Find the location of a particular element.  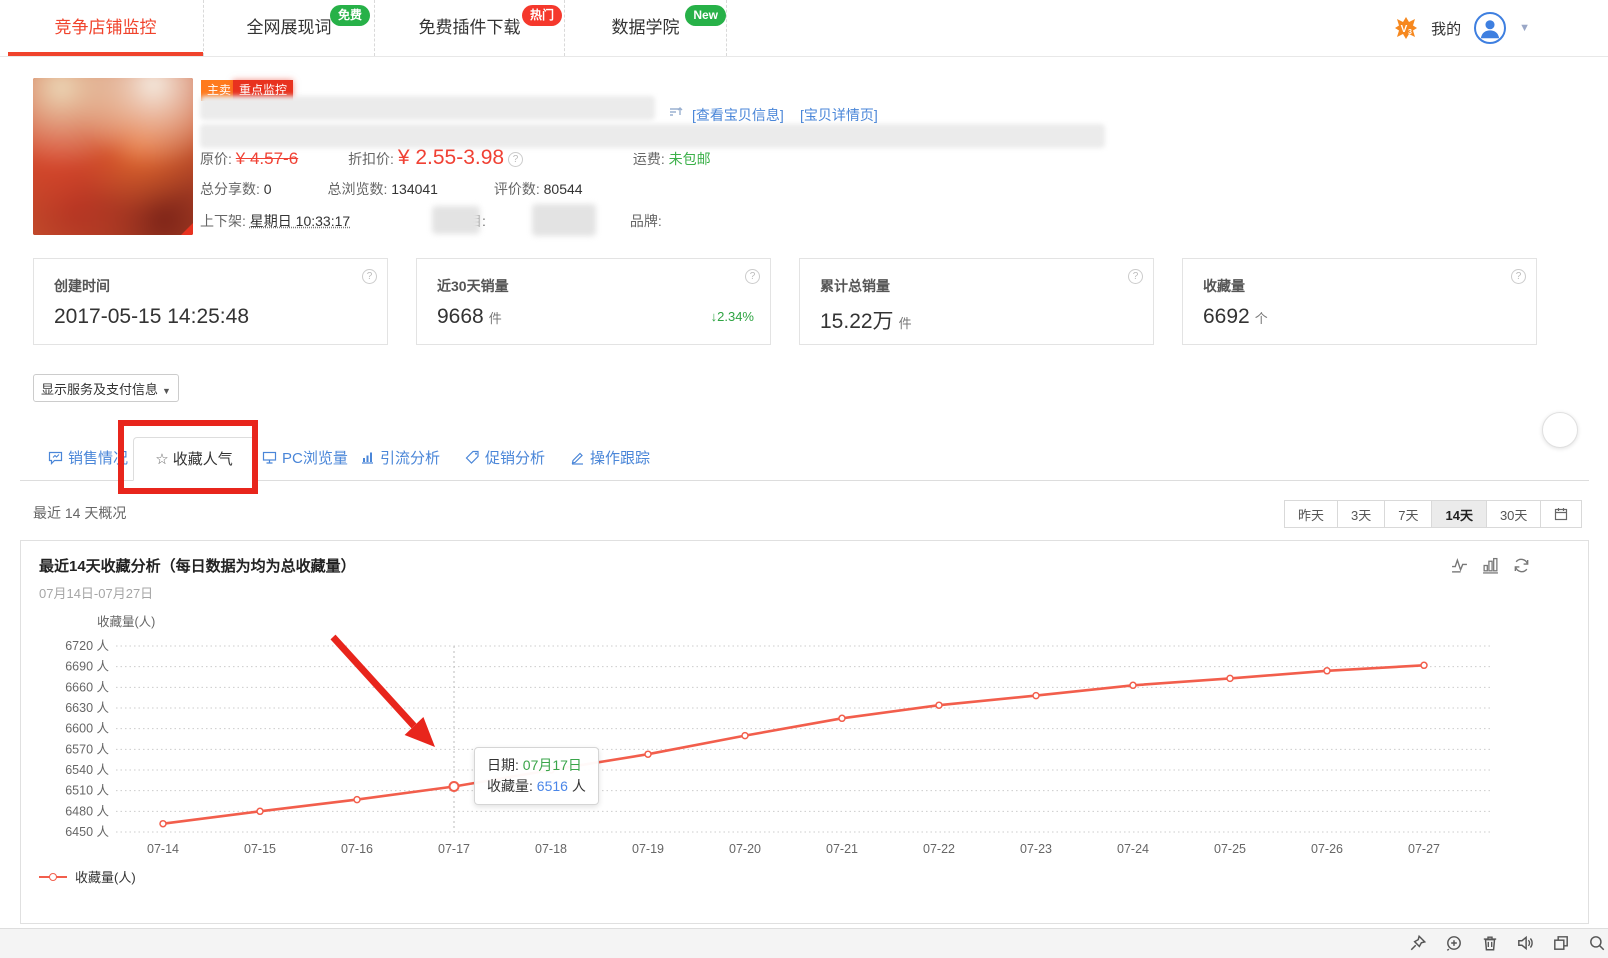

item-detail-page-link: [宝贝详情页] is located at coordinates (839, 115).